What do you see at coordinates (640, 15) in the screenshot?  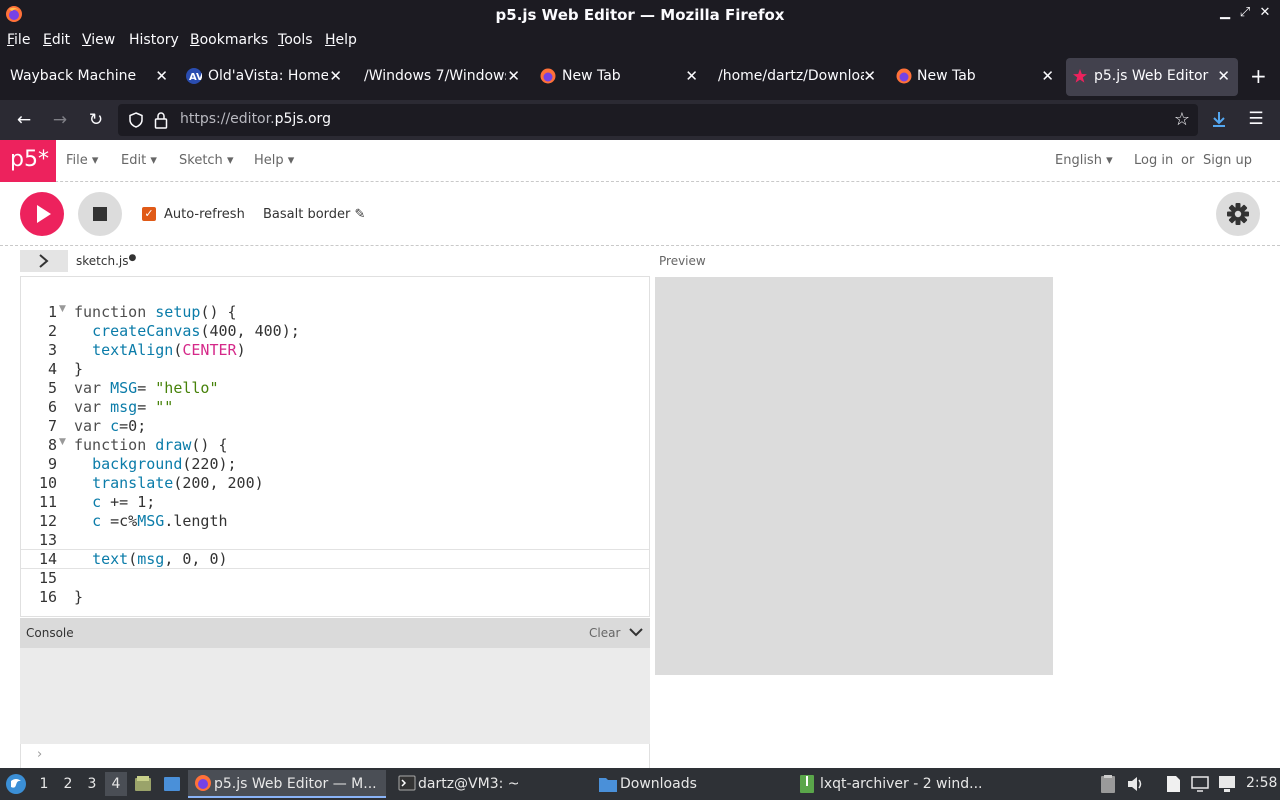 I see `window-title: p5.js Web Editor — Mozilla Firefox` at bounding box center [640, 15].